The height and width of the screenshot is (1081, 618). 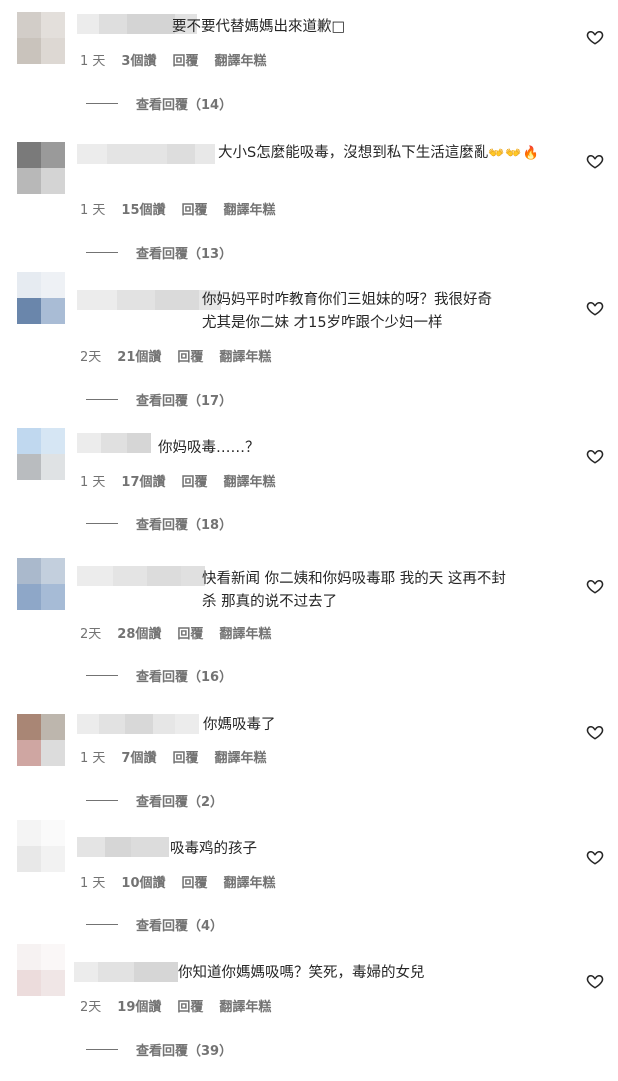 I want to click on comment-text: 大小S怎麼能吸毒，沒想到私下生活這麼亂👐👐🔥, so click(x=379, y=153).